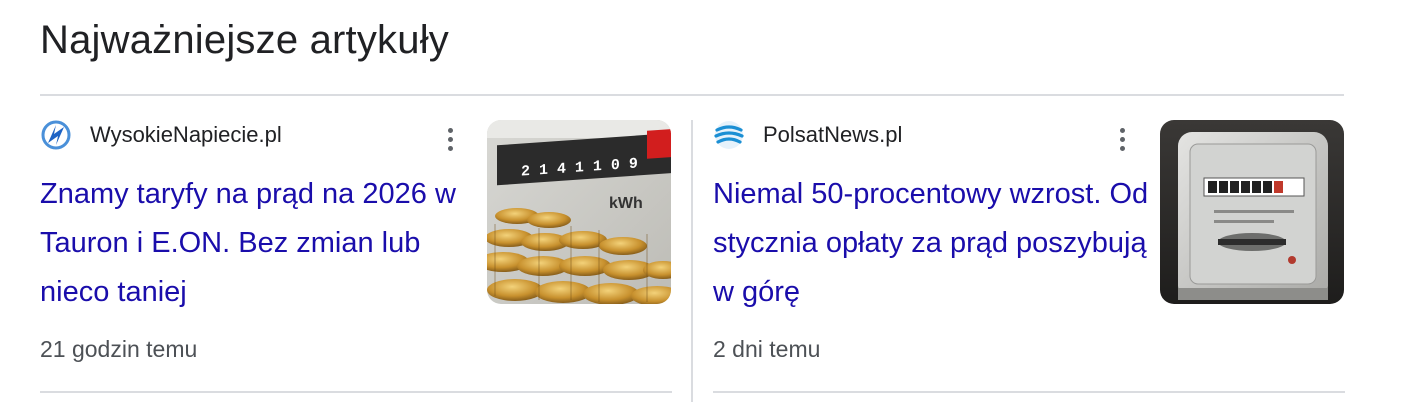 The height and width of the screenshot is (402, 1404). I want to click on source-name: WysokieNapiecie.pl, so click(186, 134).